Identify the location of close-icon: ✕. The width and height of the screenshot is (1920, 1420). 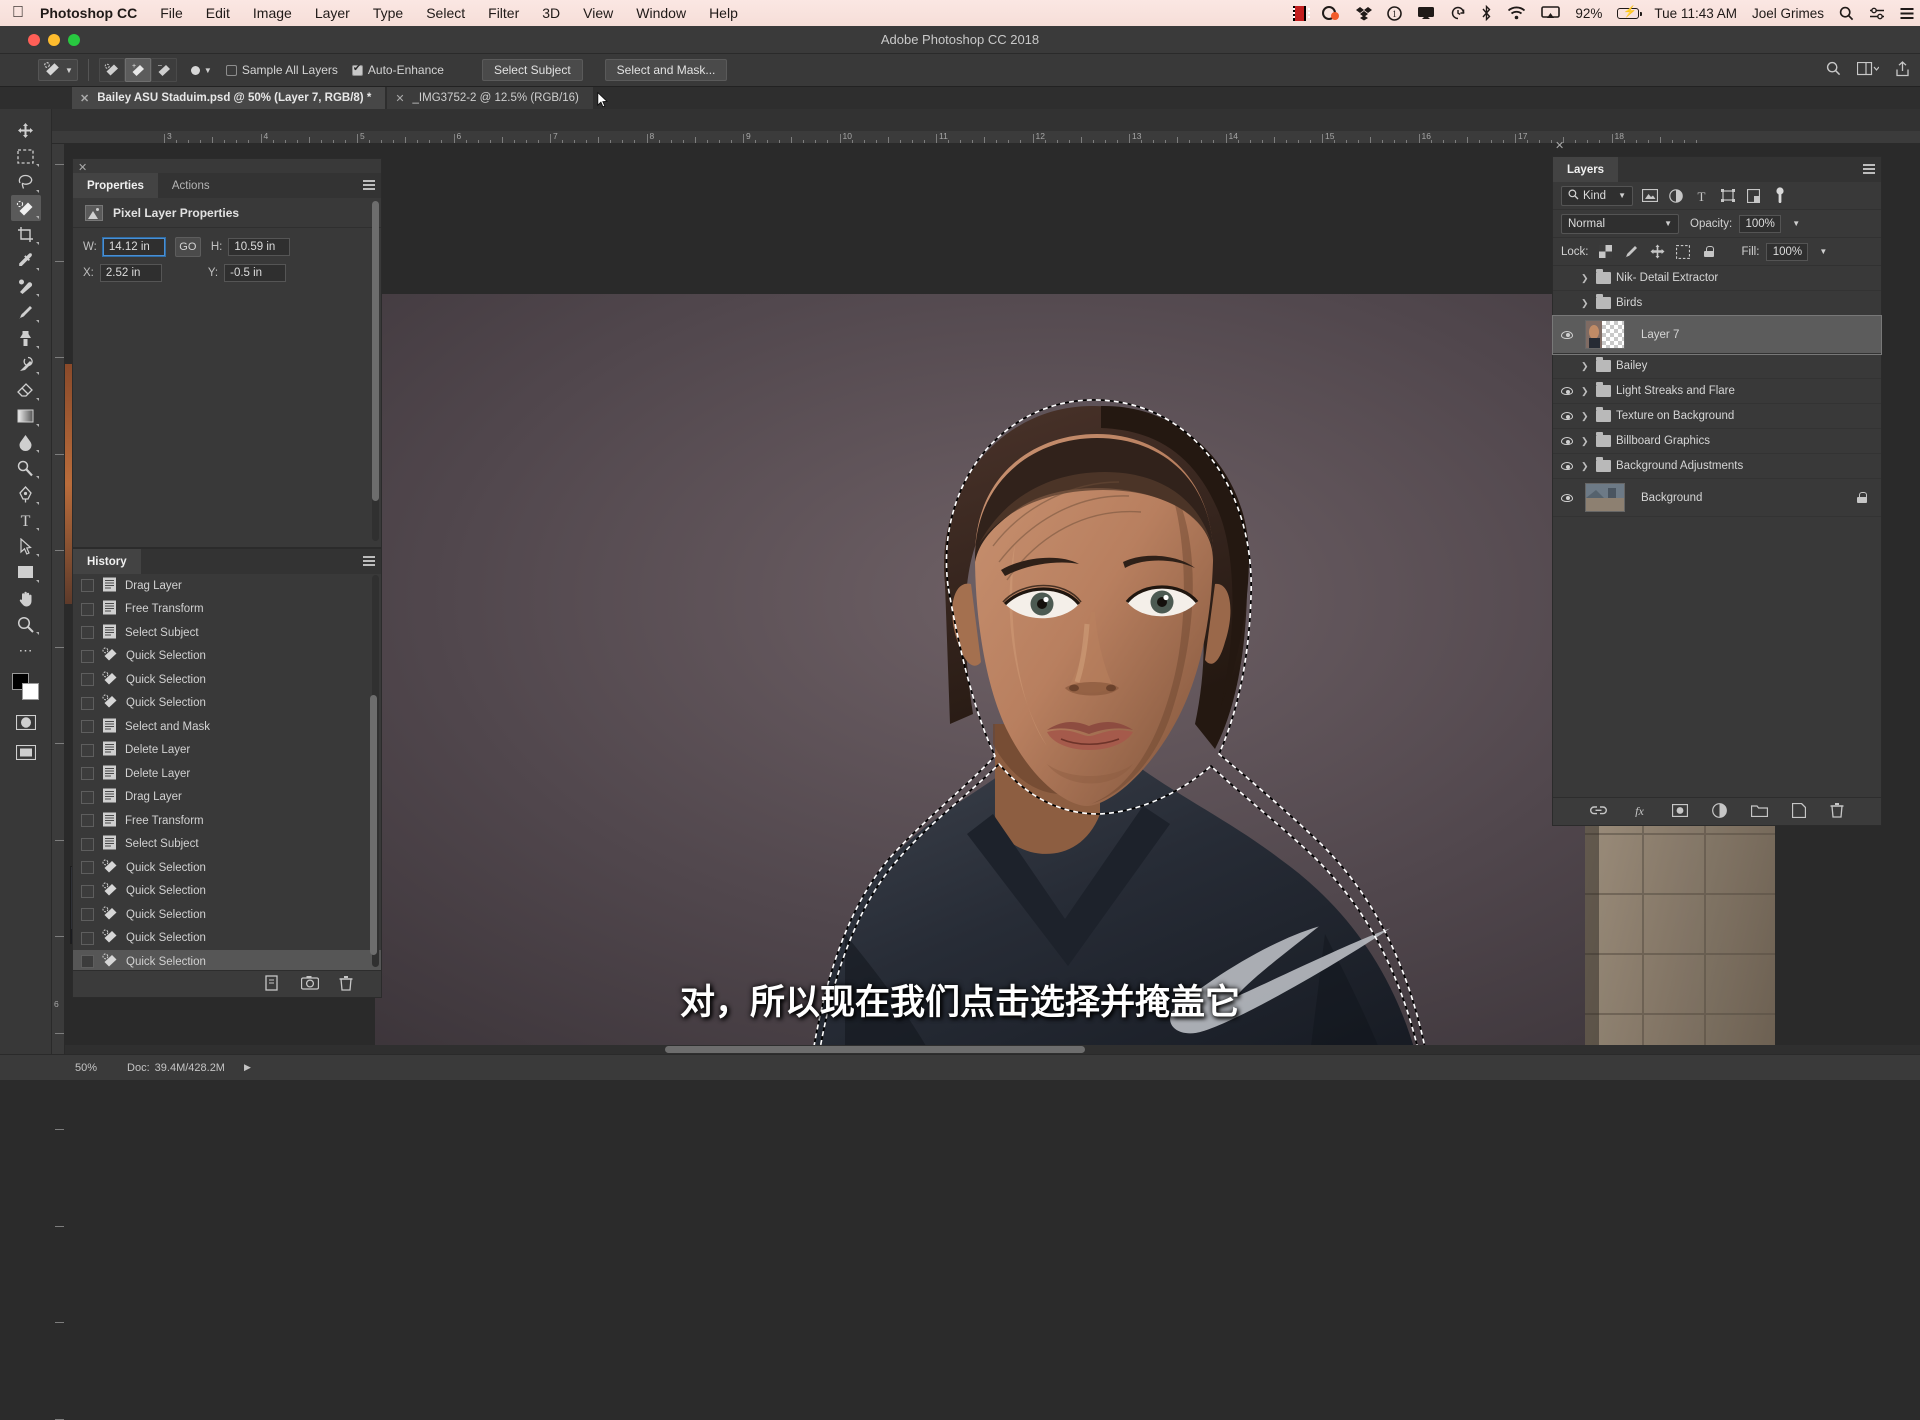
(84, 98).